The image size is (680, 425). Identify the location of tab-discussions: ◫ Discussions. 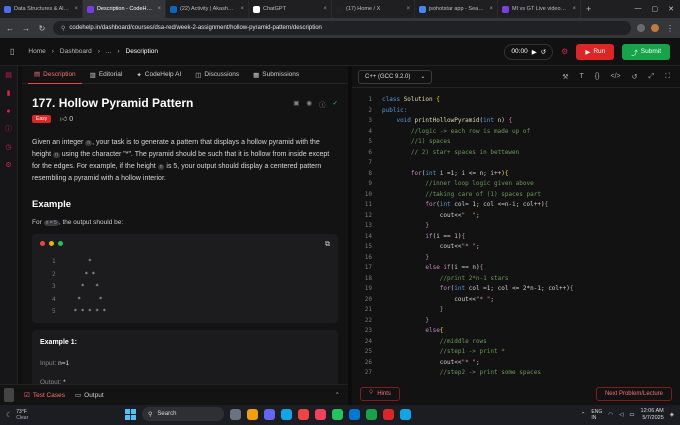
(217, 75).